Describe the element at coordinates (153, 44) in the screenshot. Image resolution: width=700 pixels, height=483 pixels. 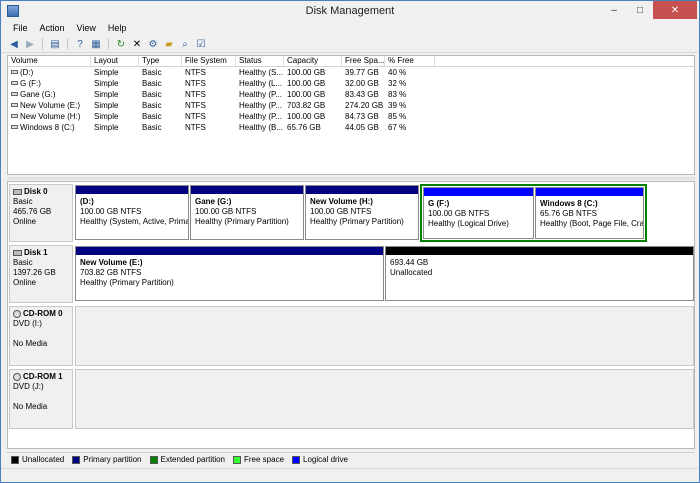
I see `settings-icon: ⚙` at that location.